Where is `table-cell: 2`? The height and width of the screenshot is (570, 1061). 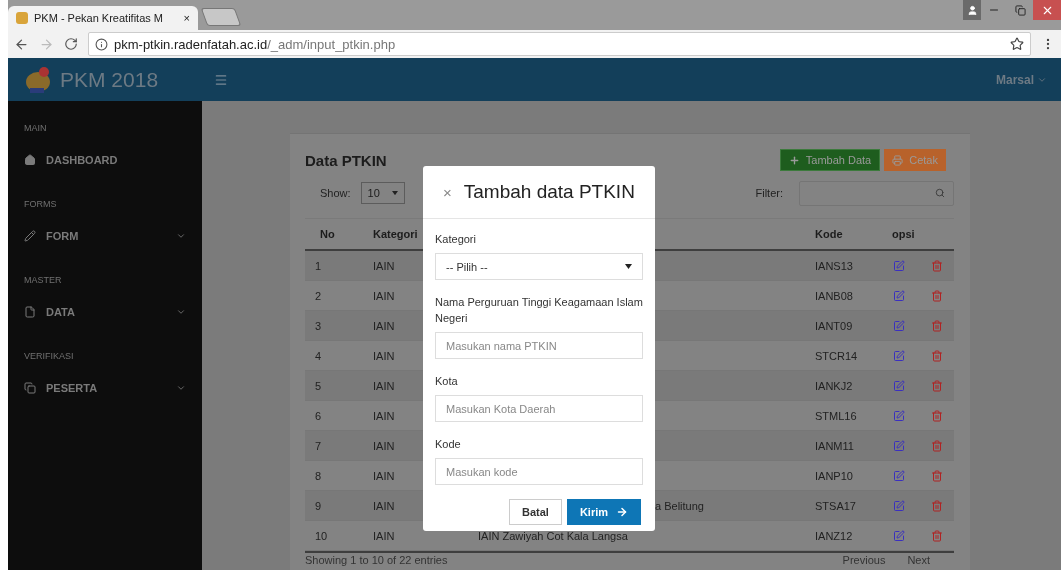
table-cell: 2 is located at coordinates (318, 295).